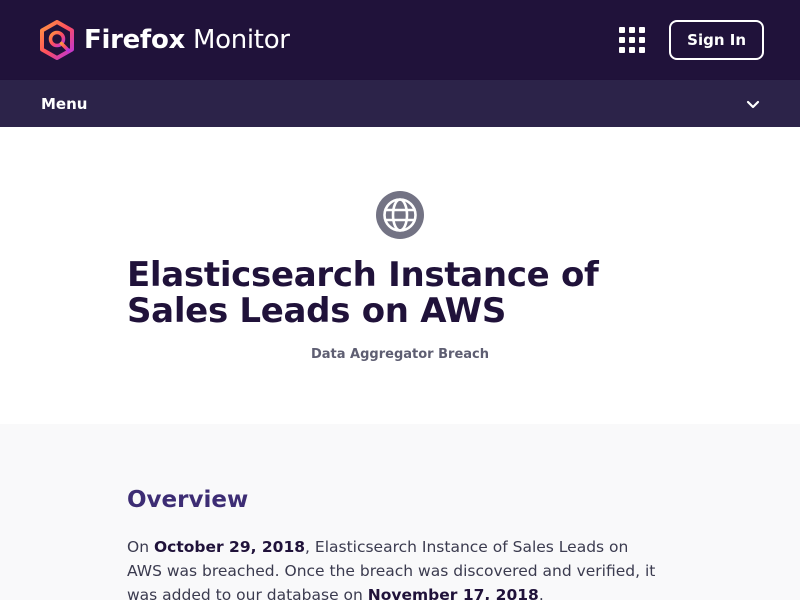 Image resolution: width=800 pixels, height=600 pixels. Describe the element at coordinates (57, 40) in the screenshot. I see `firefox-monitor-logo-icon` at that location.